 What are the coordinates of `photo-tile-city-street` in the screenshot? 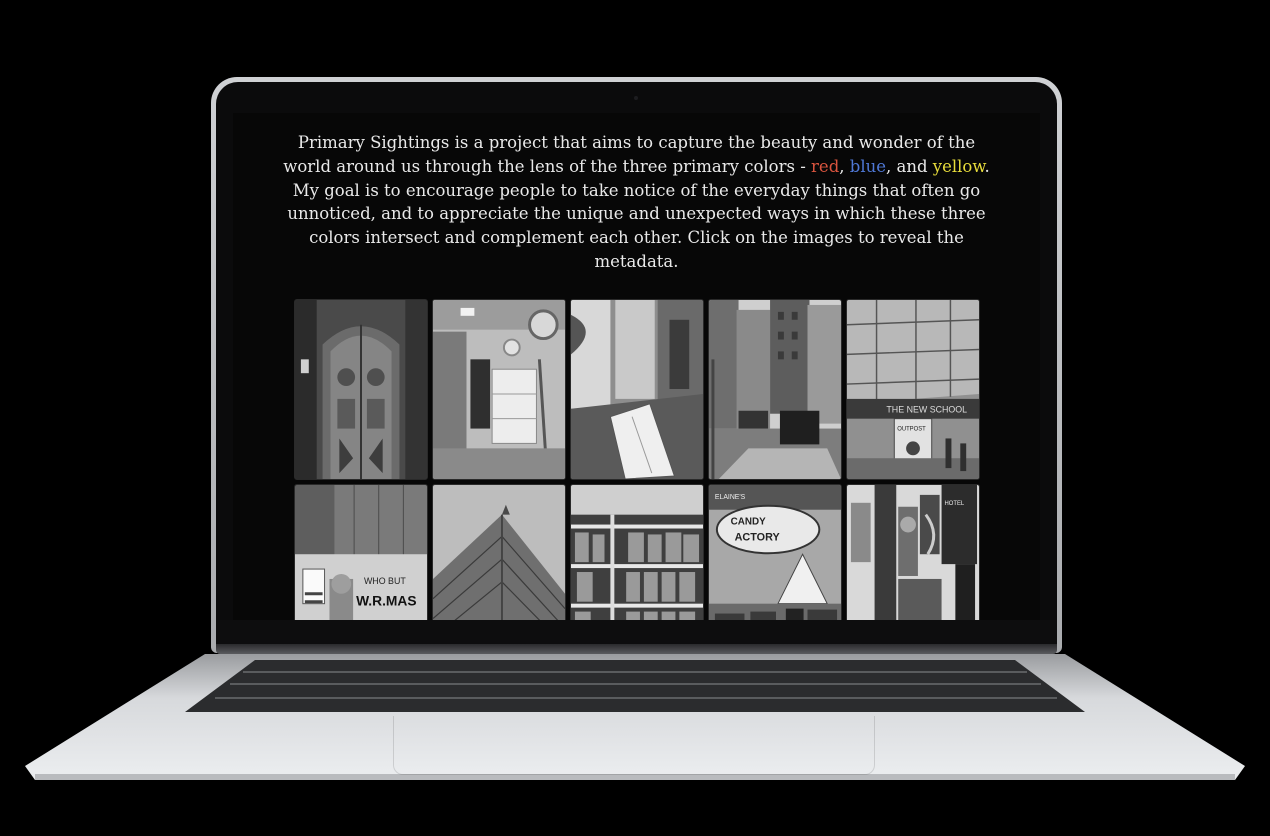 It's located at (775, 389).